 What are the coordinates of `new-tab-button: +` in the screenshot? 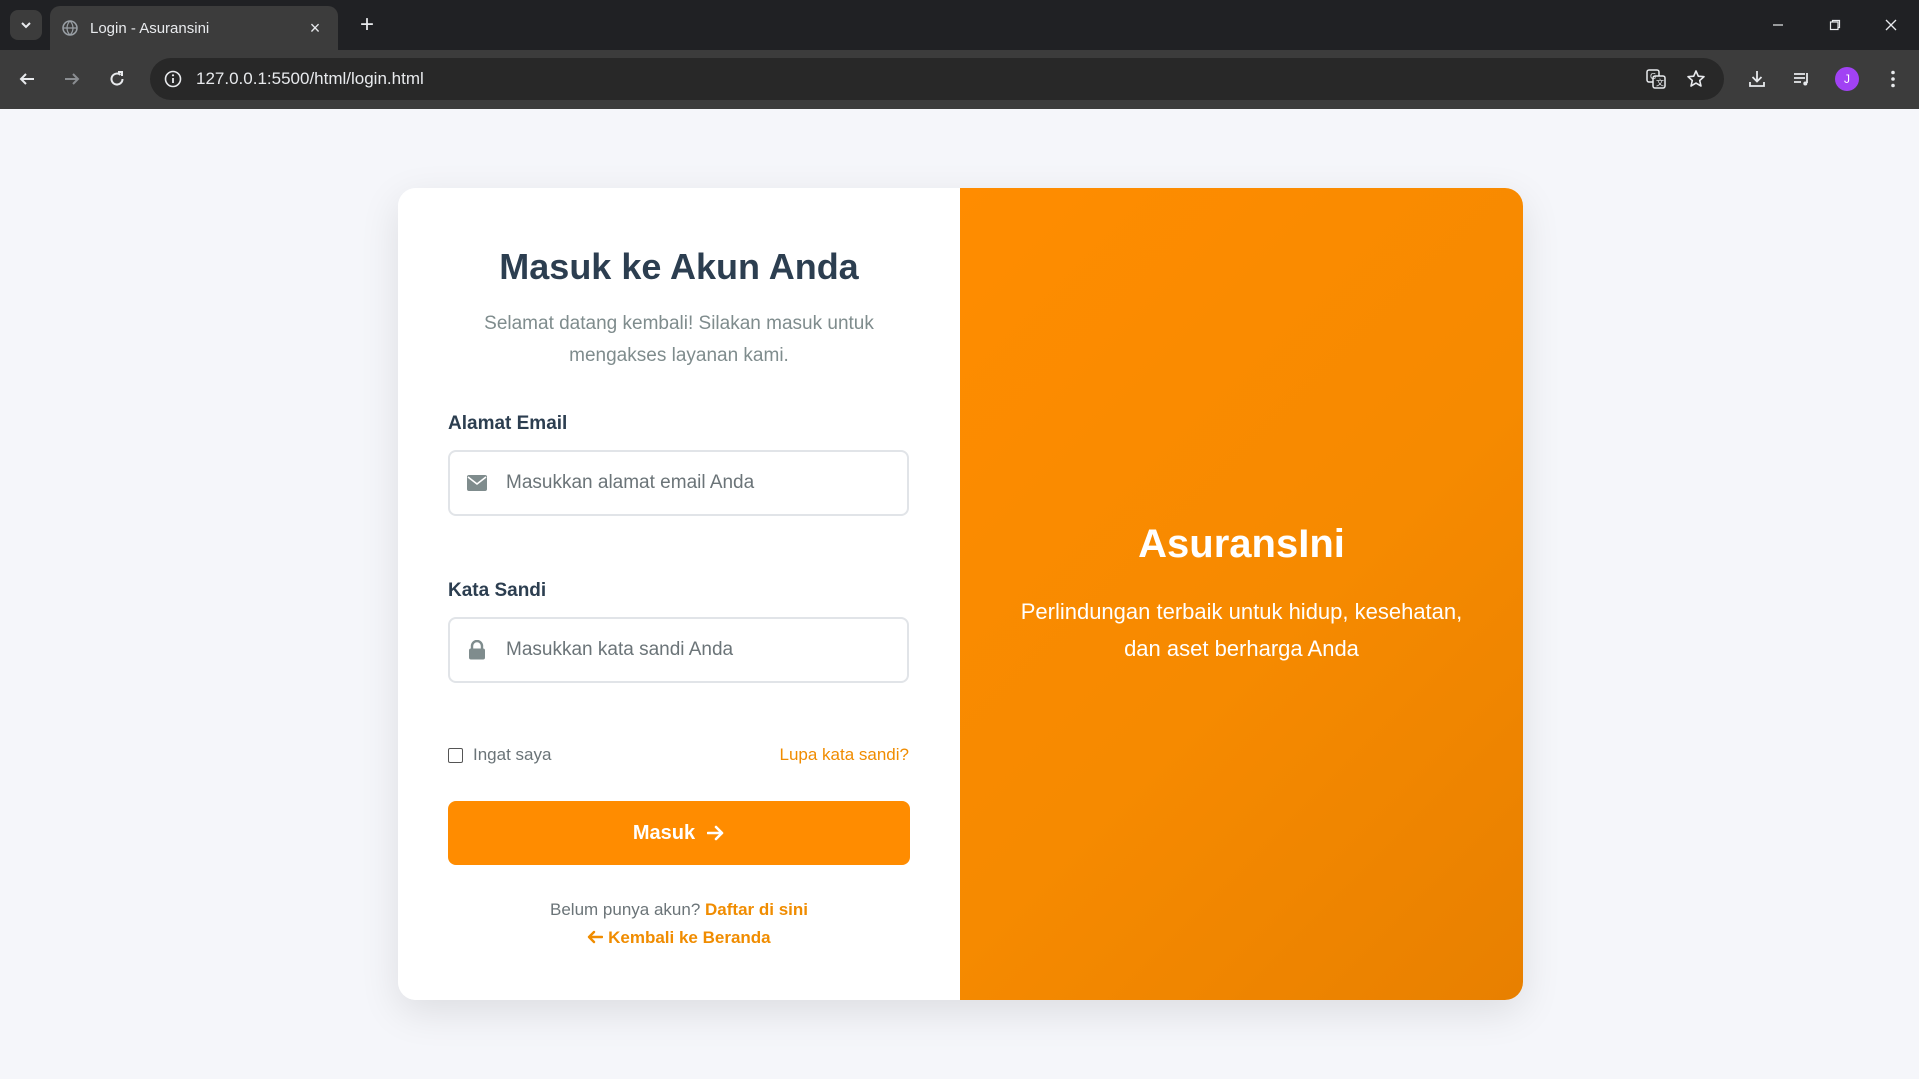 It's located at (367, 25).